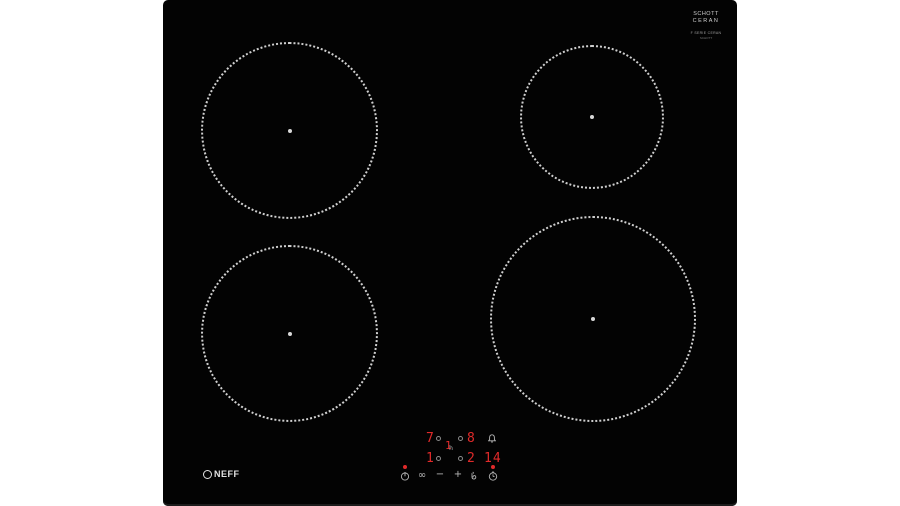  Describe the element at coordinates (706, 33) in the screenshot. I see `badge-line-3: F SERIE CERAN` at that location.